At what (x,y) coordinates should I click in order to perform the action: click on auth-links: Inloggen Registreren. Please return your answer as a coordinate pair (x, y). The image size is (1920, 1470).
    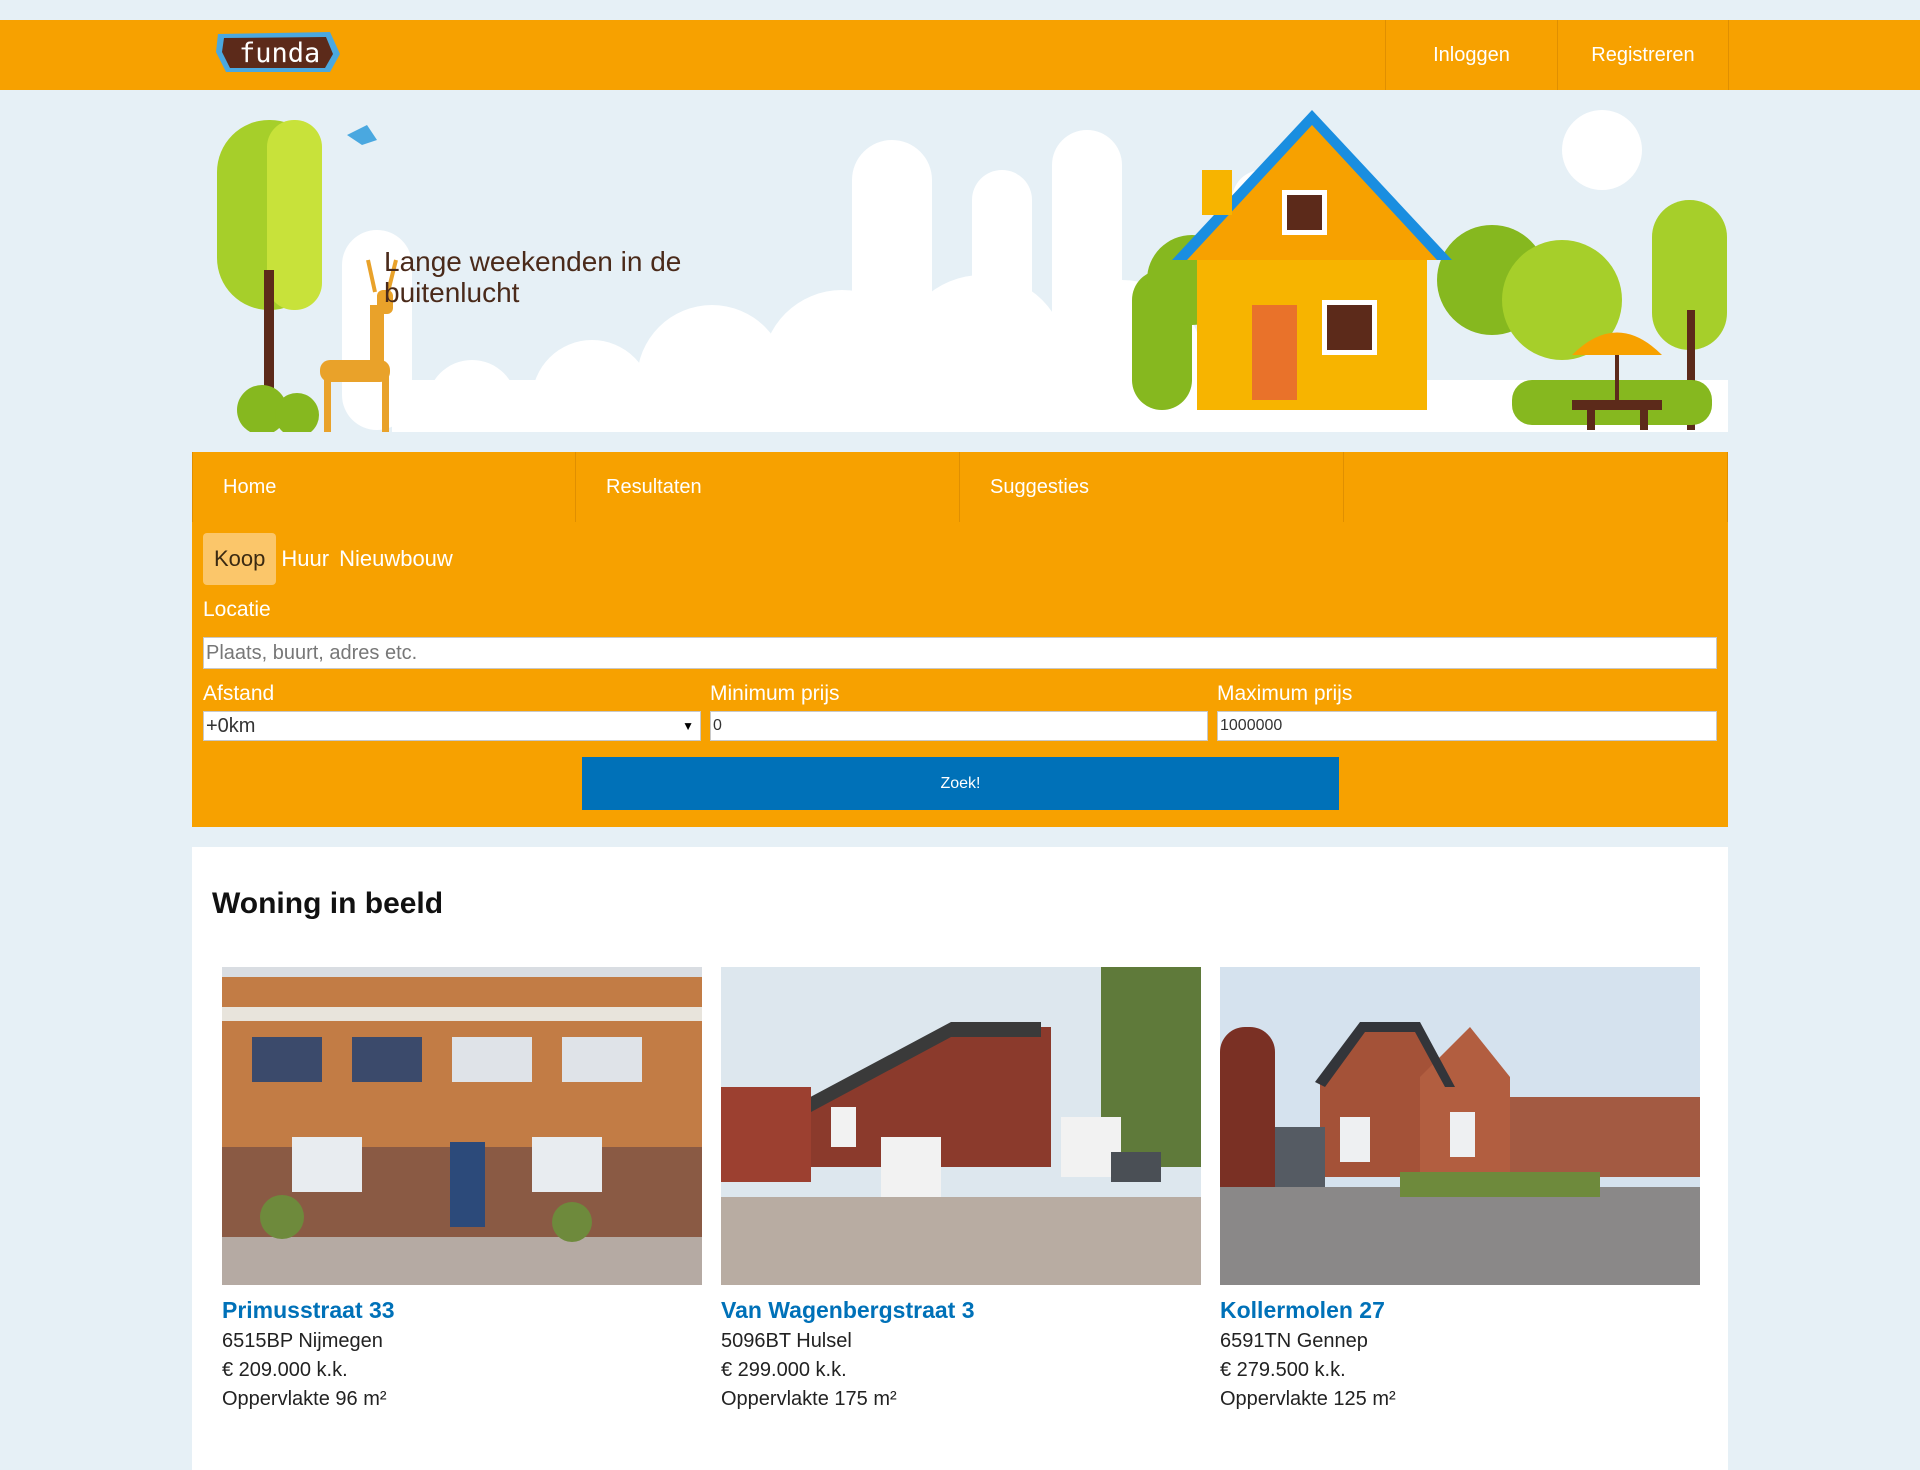
    Looking at the image, I should click on (1557, 55).